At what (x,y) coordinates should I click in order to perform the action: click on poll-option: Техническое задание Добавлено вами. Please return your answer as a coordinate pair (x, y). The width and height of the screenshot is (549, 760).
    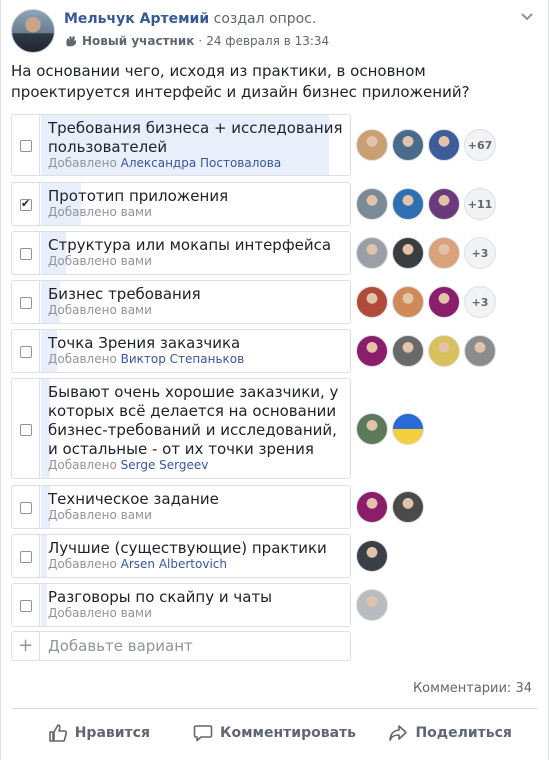
    Looking at the image, I should click on (276, 507).